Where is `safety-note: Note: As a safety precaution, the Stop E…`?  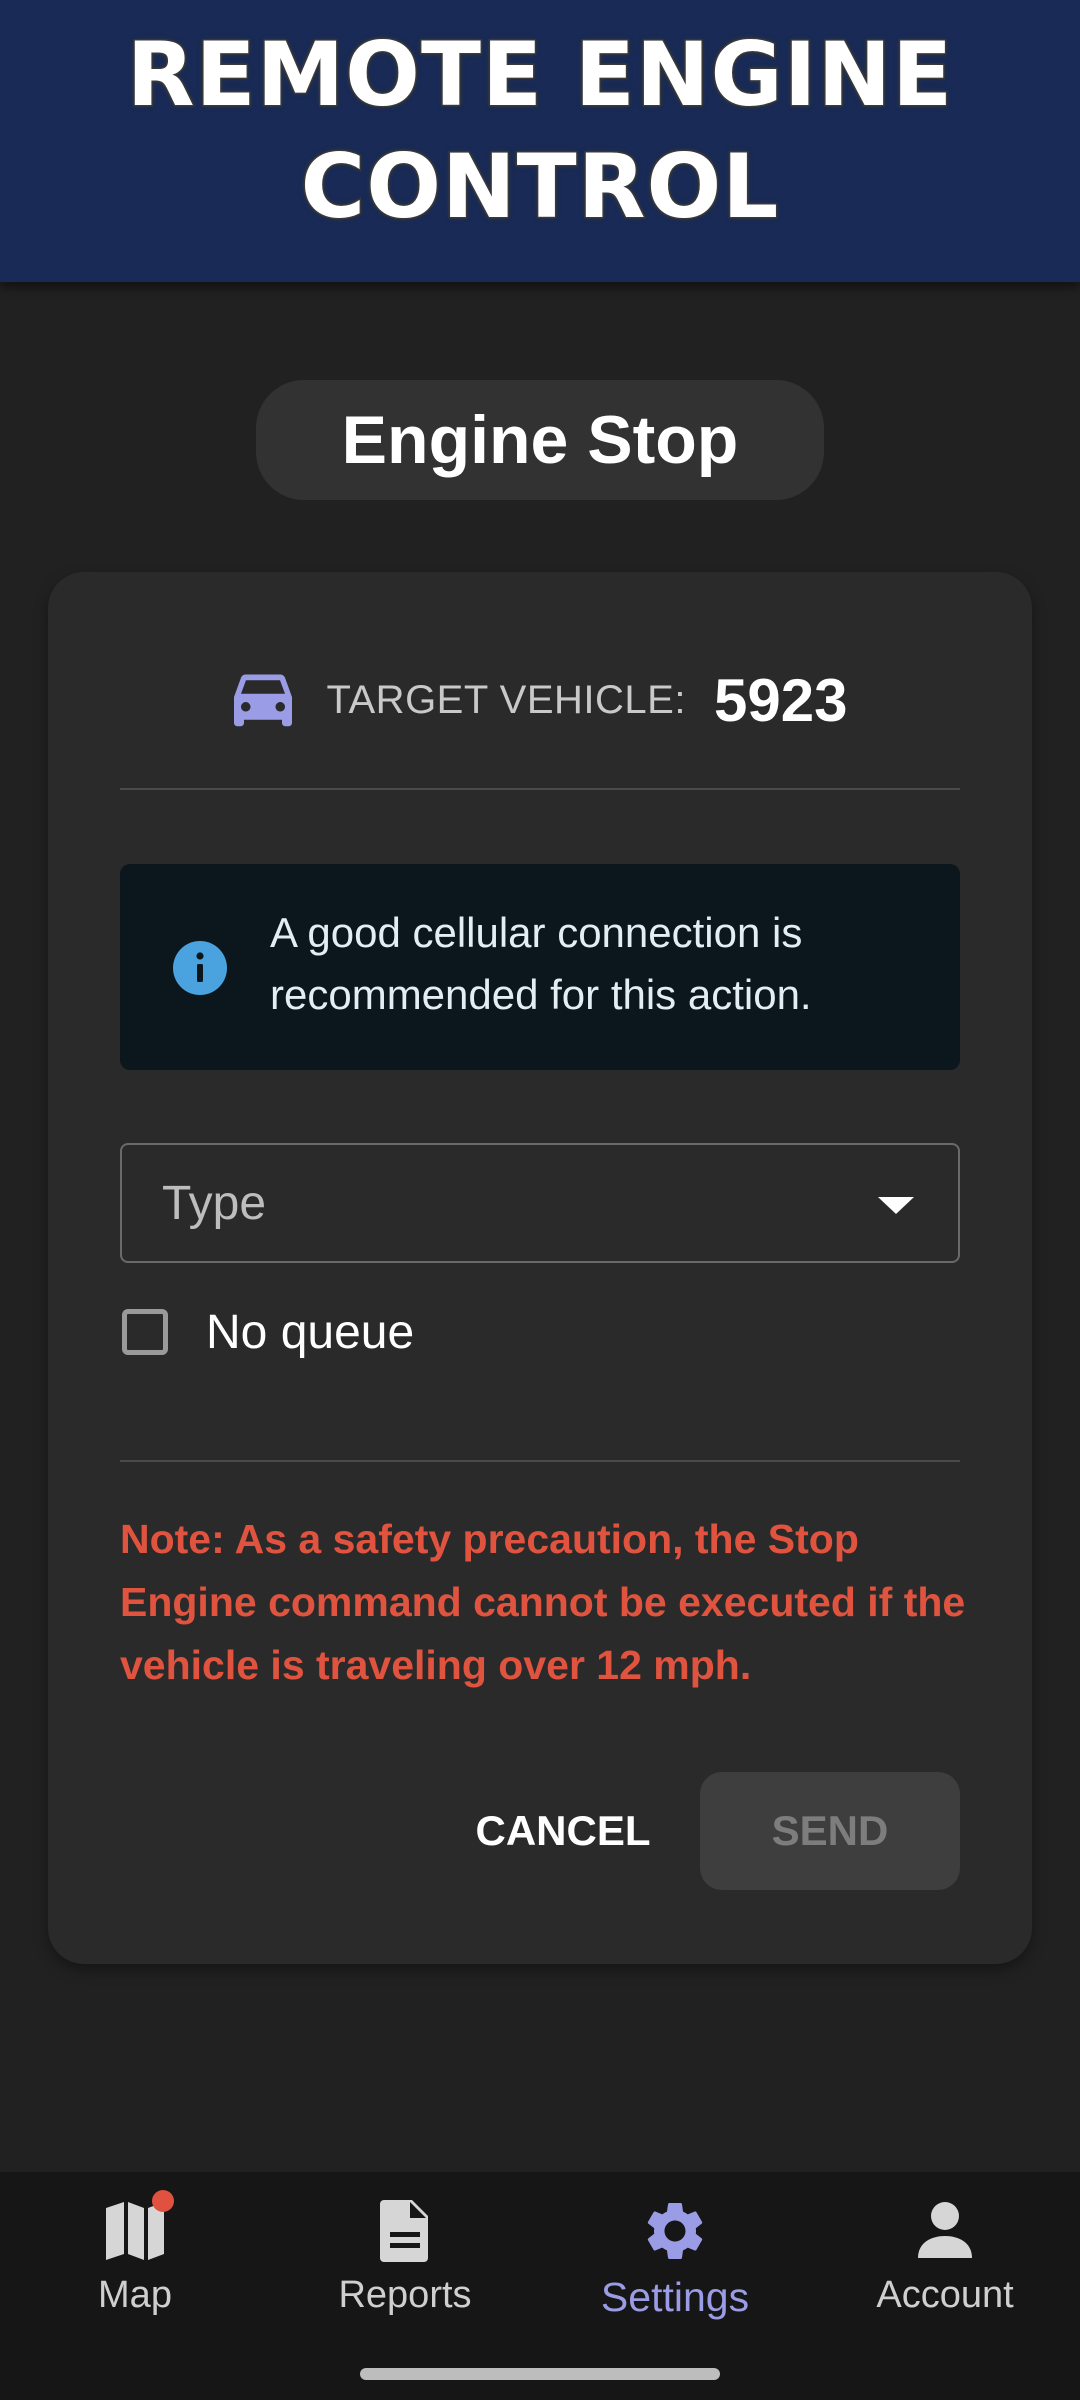 safety-note: Note: As a safety precaution, the Stop E… is located at coordinates (543, 1602).